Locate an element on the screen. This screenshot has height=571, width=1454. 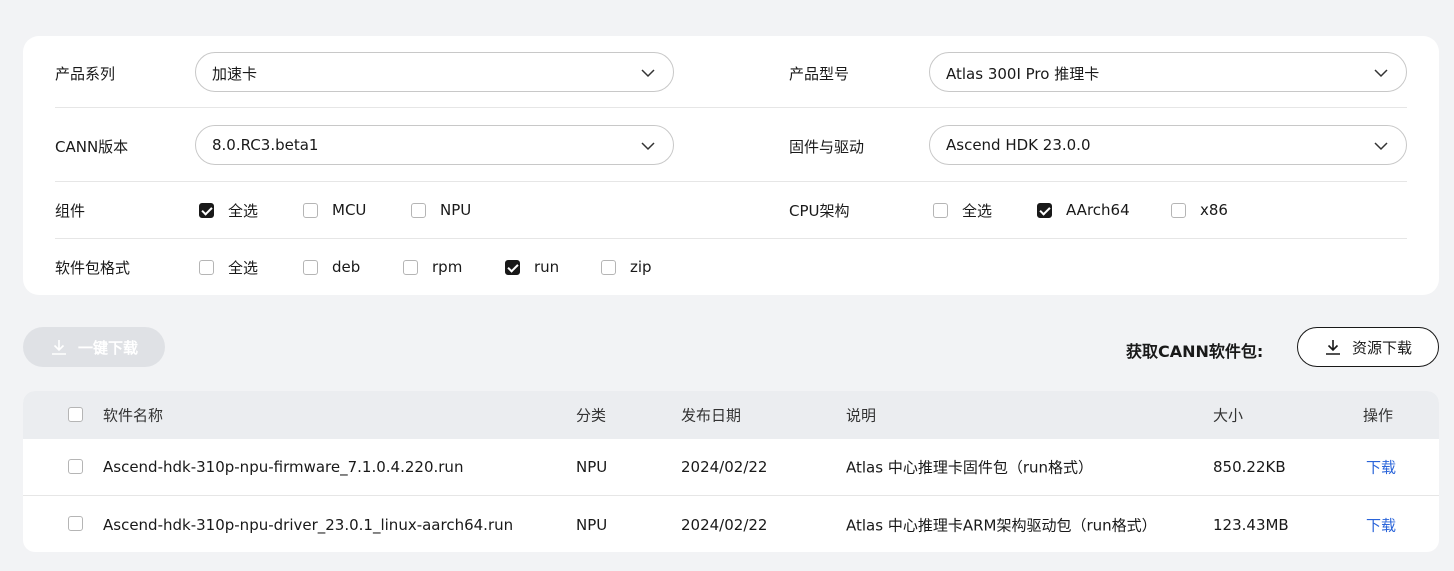
cann-version-select: 8.0.RC3.beta1 is located at coordinates (434, 145).